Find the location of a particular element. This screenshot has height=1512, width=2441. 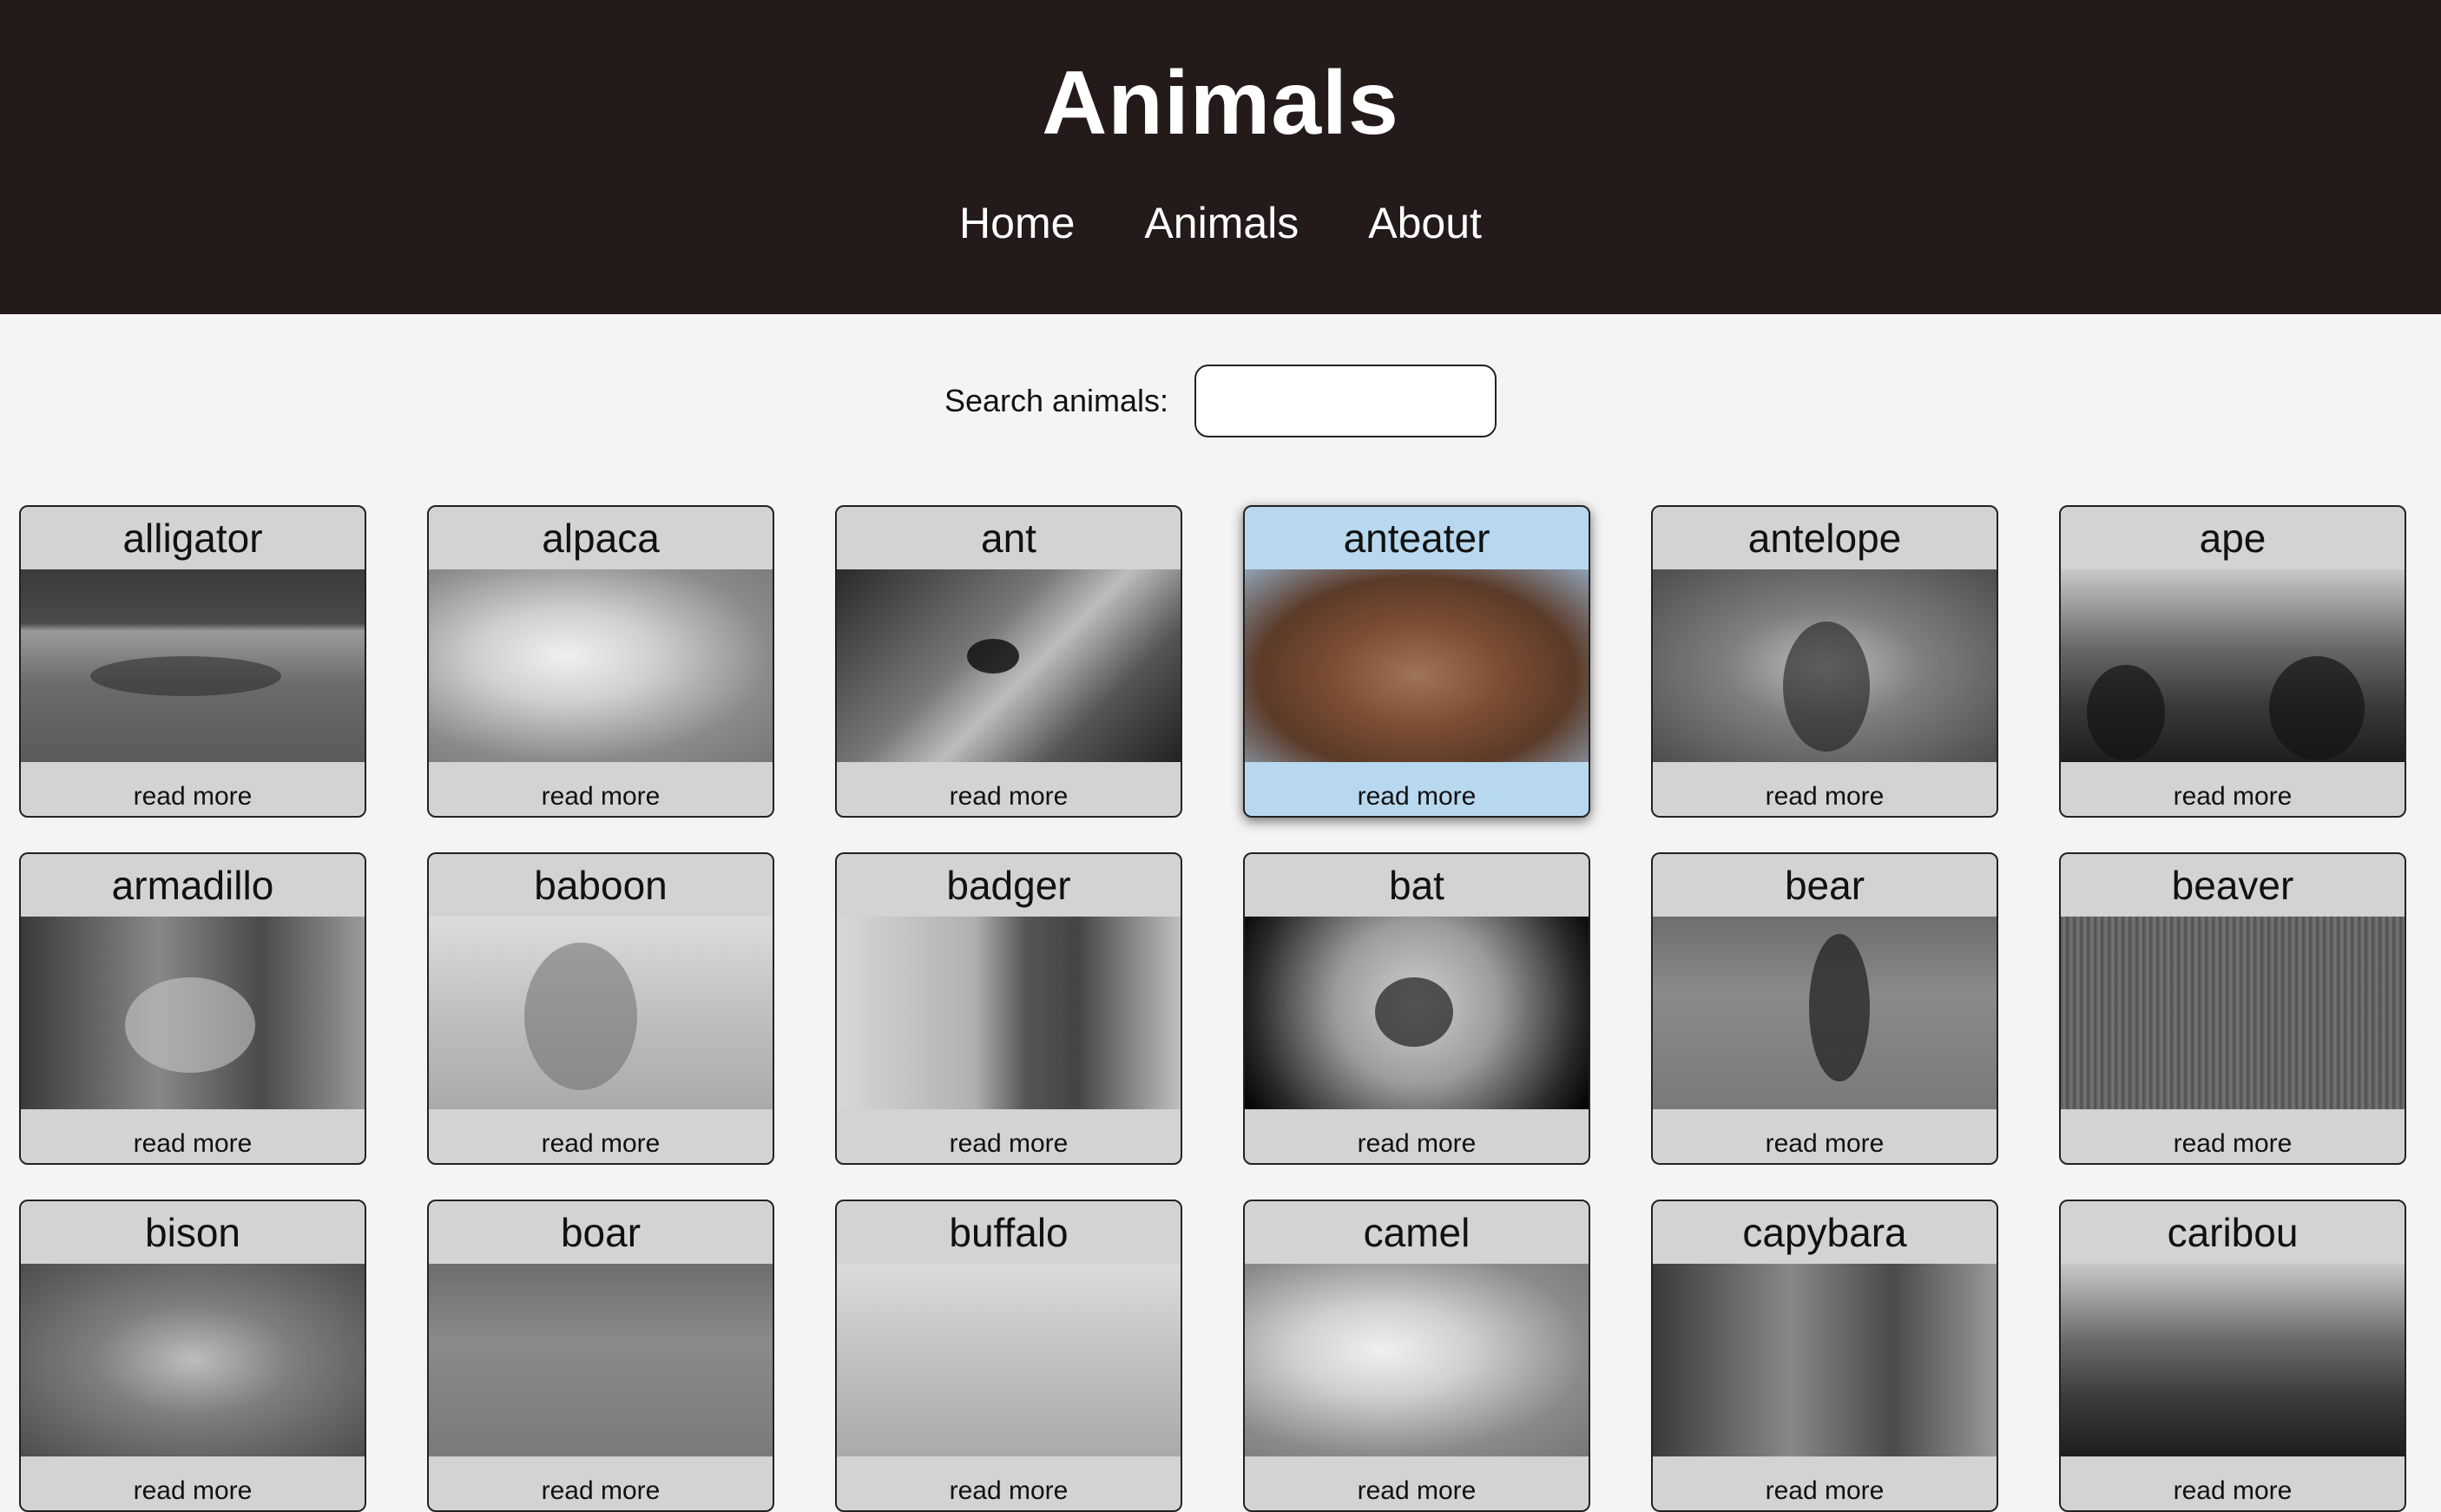

animal-card-ant: ant read more is located at coordinates (1008, 661).